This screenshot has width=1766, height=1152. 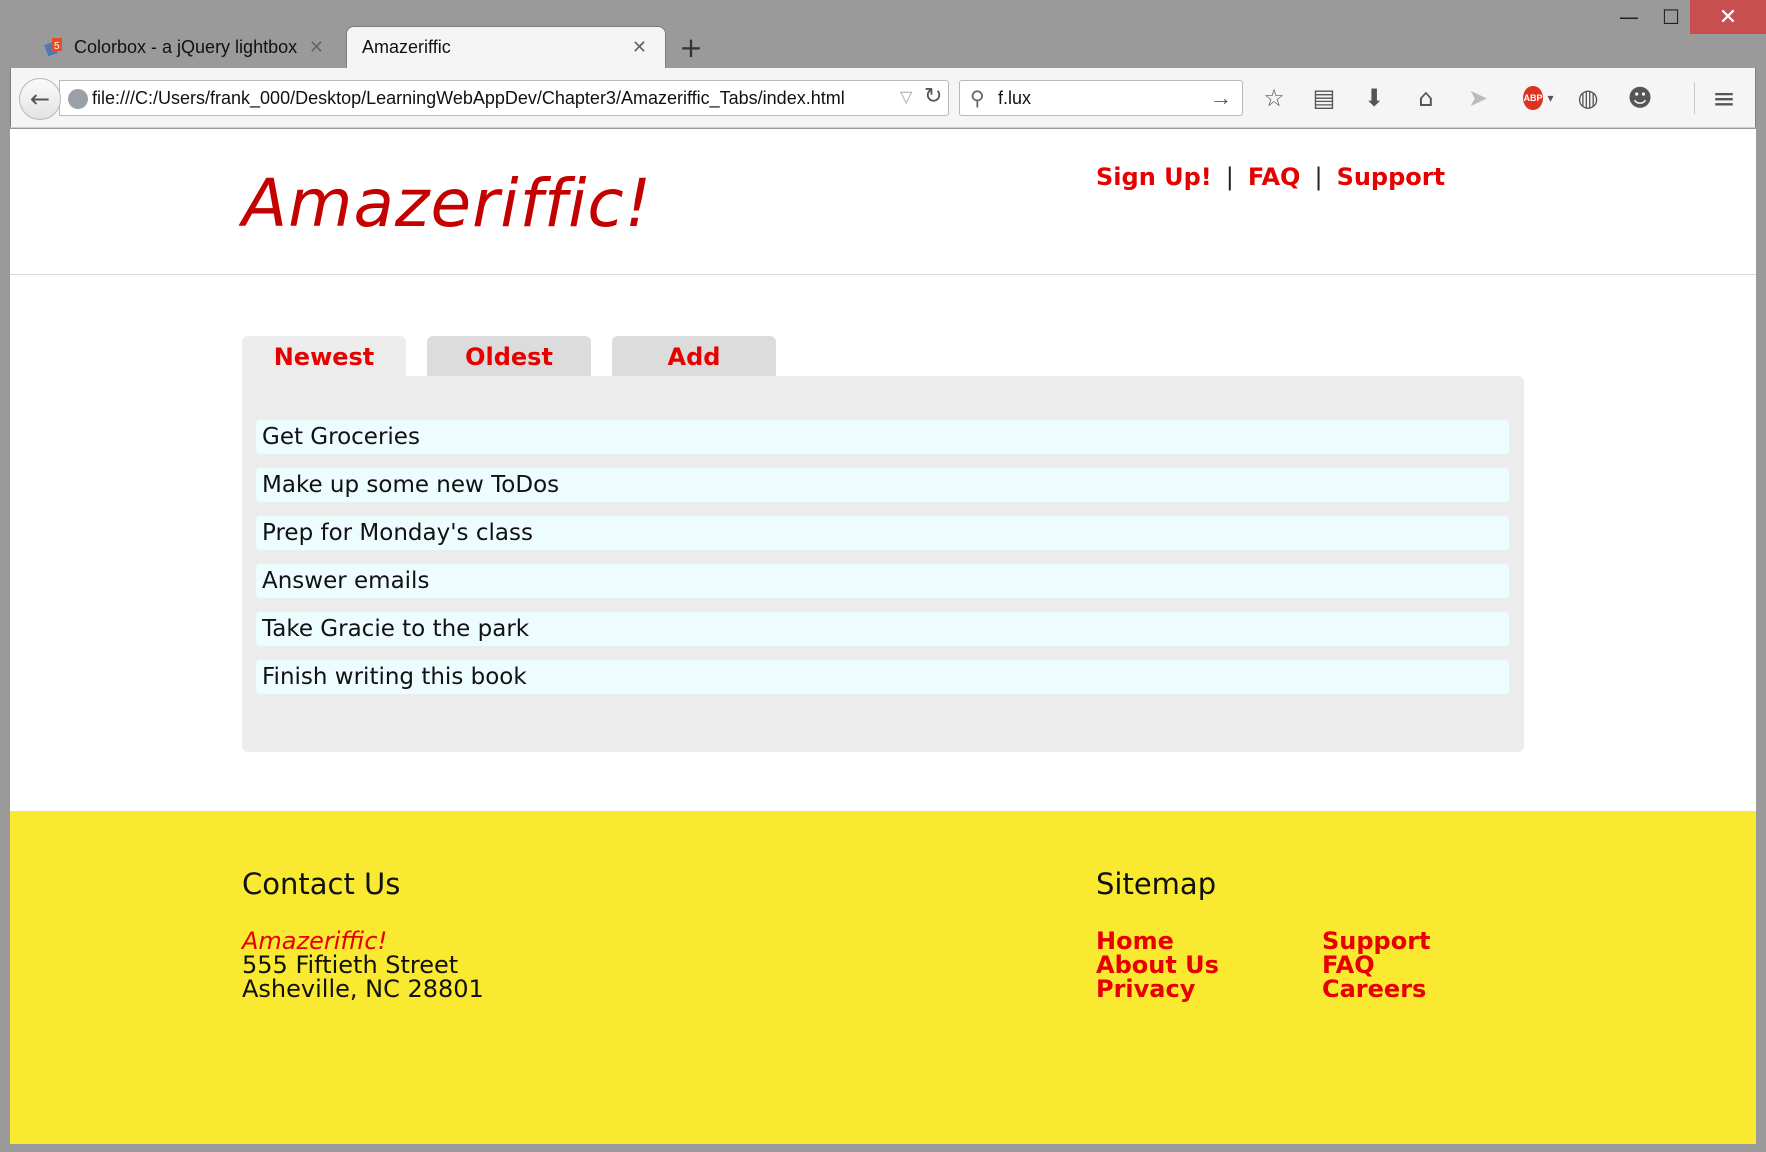 I want to click on new-tab-plus-icon: +, so click(x=691, y=47).